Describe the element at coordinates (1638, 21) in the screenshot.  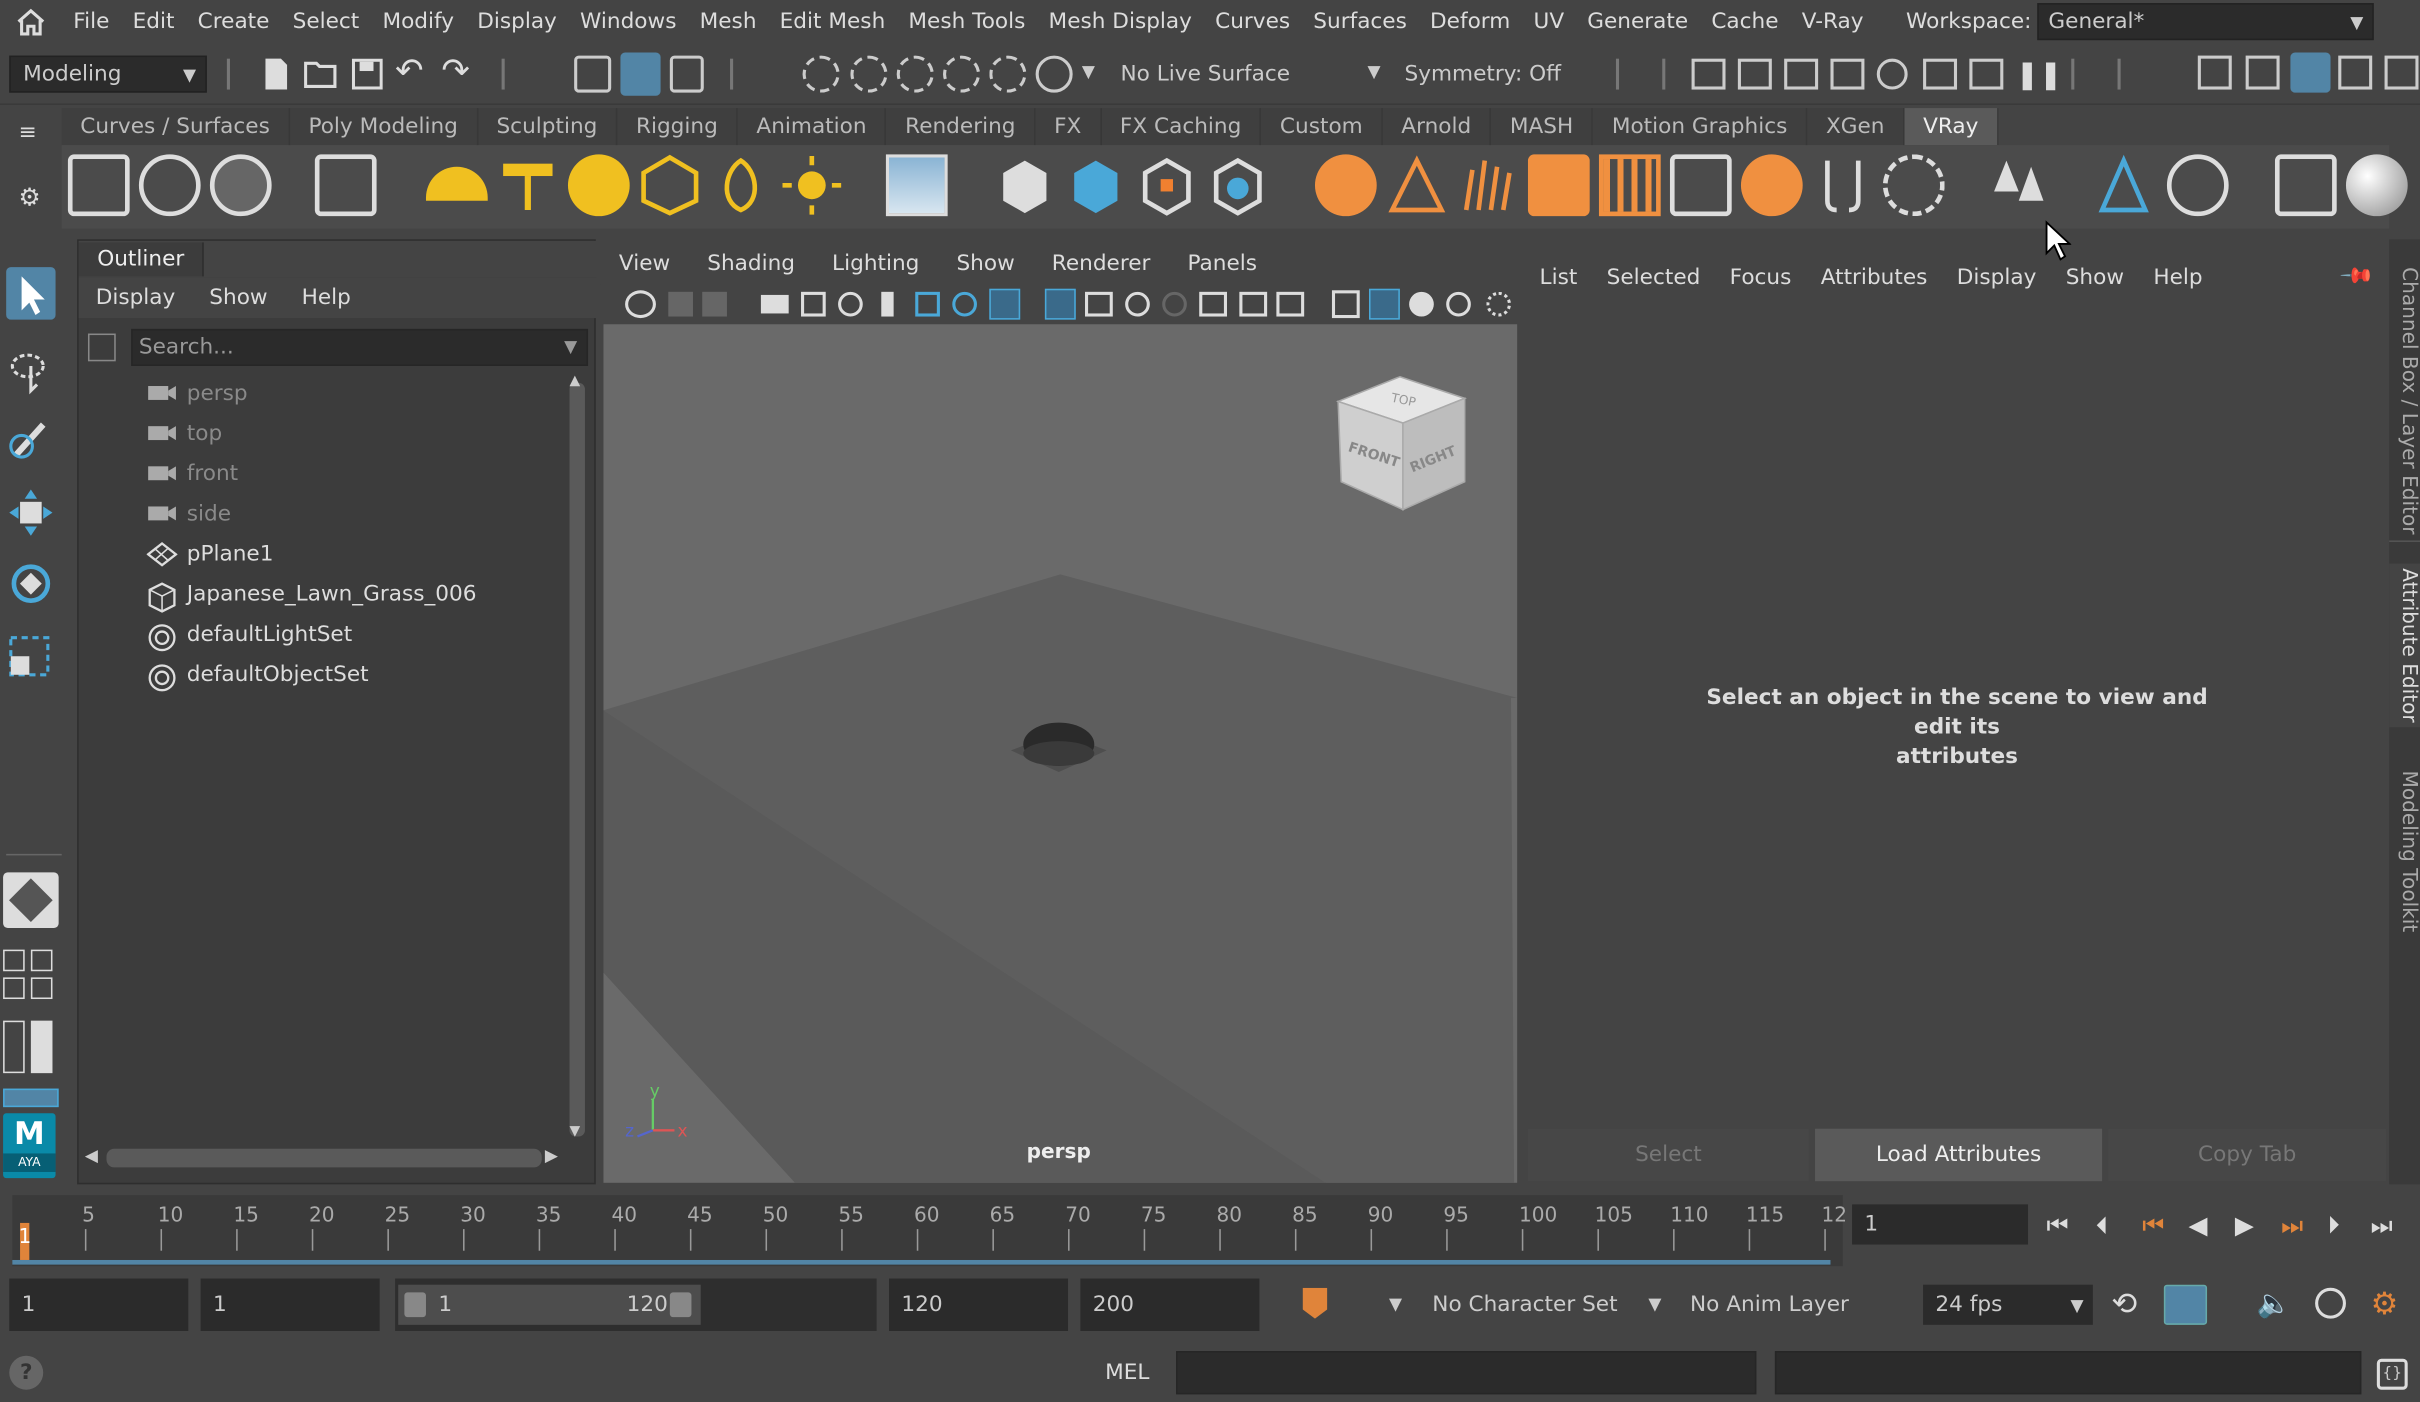
I see `menu-generate: Generate` at that location.